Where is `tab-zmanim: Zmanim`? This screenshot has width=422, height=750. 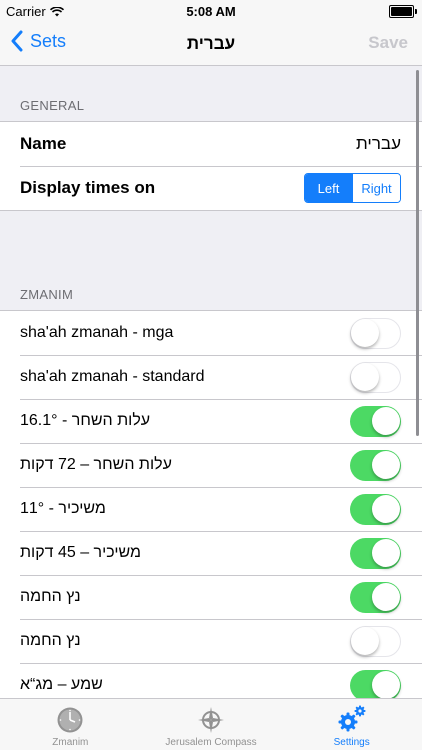 tab-zmanim: Zmanim is located at coordinates (70, 724).